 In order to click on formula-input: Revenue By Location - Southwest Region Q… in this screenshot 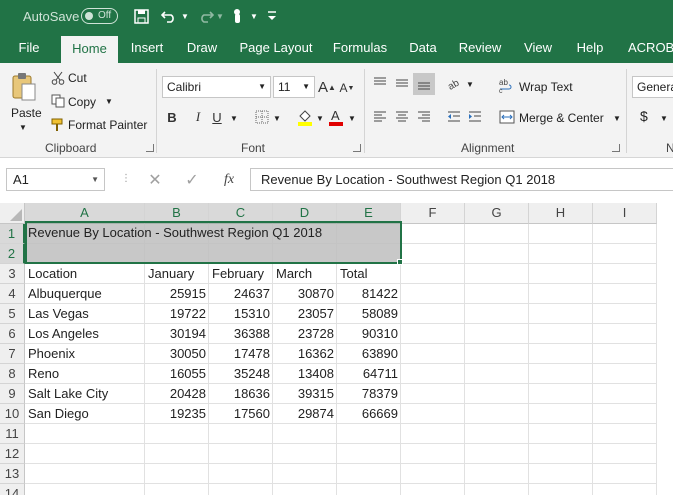, I will do `click(461, 179)`.